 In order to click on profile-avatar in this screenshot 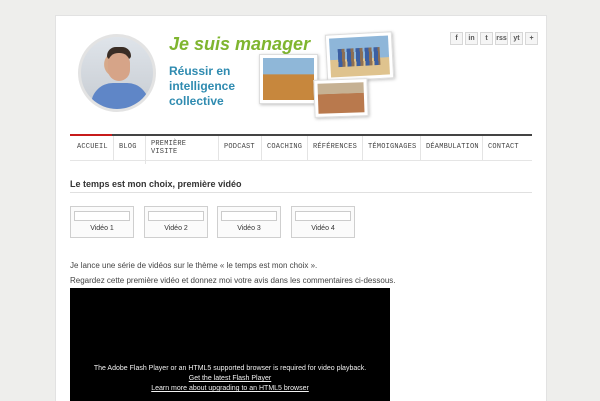, I will do `click(117, 73)`.